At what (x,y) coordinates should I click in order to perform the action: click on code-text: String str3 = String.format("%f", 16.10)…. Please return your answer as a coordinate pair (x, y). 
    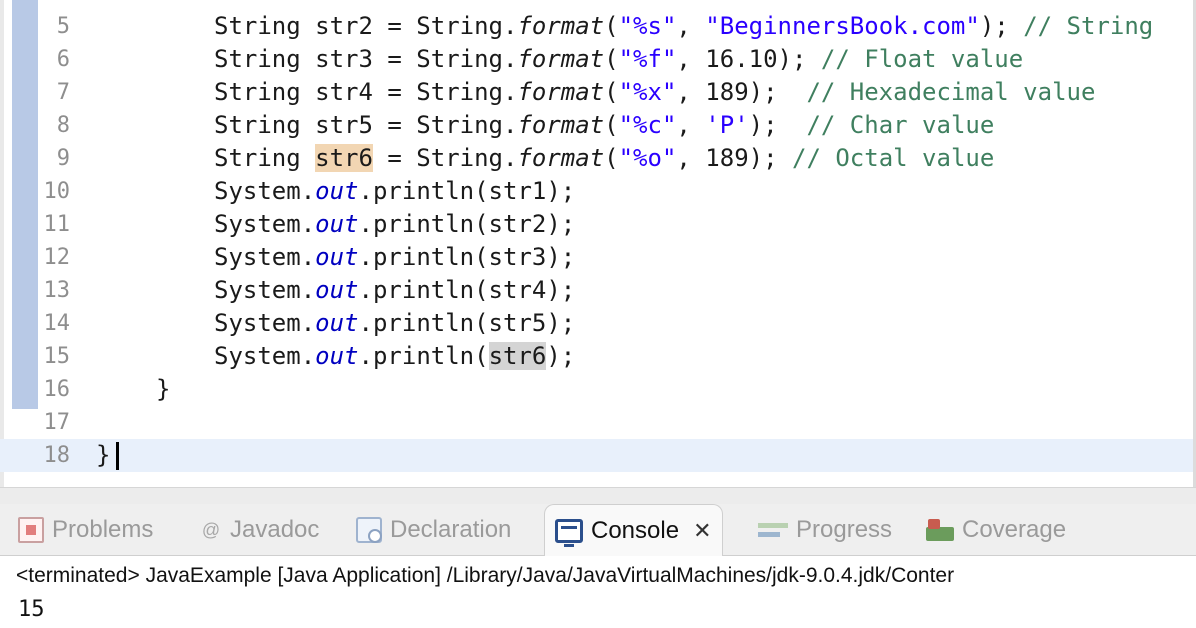
    Looking at the image, I should click on (619, 59).